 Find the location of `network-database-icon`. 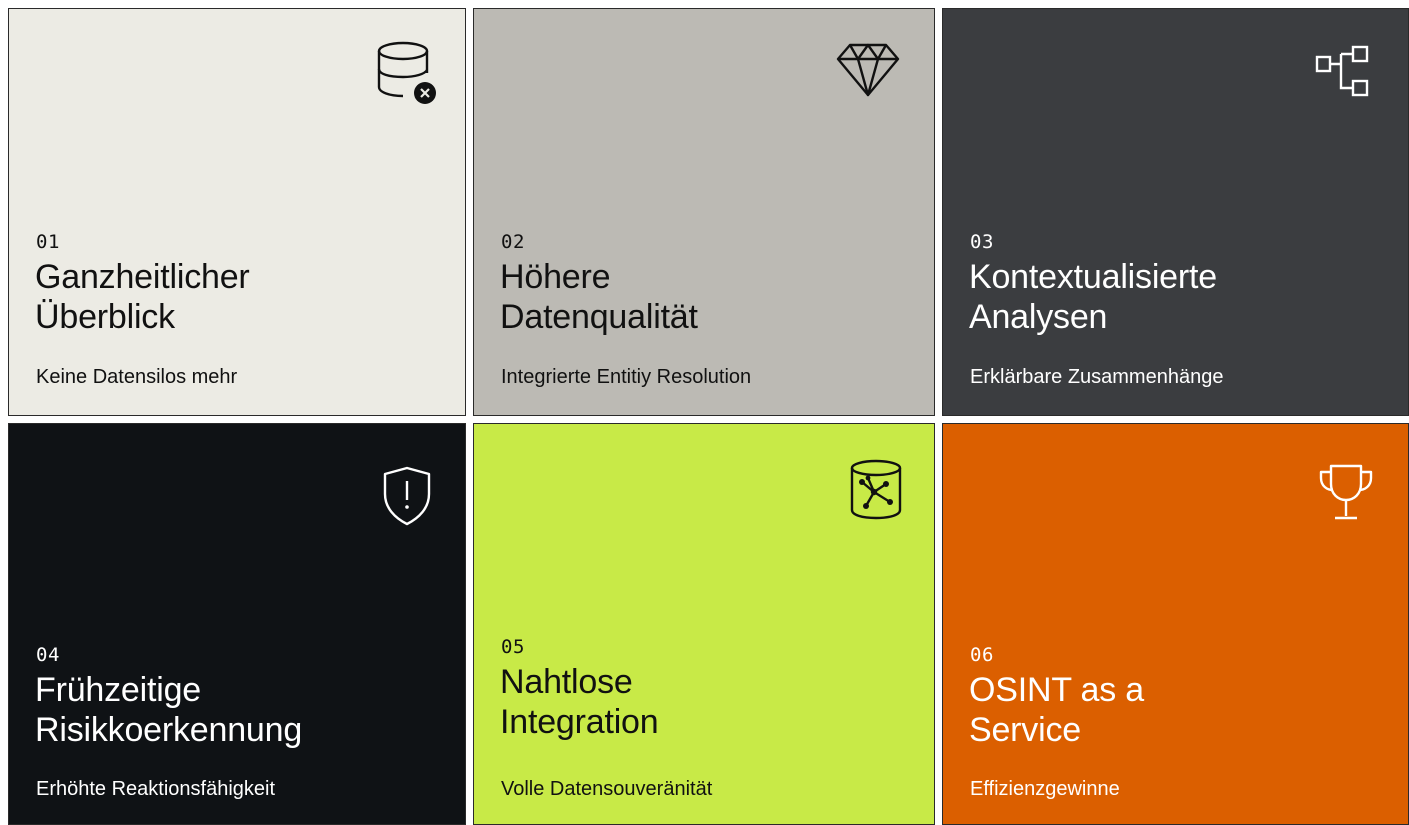

network-database-icon is located at coordinates (876, 489).